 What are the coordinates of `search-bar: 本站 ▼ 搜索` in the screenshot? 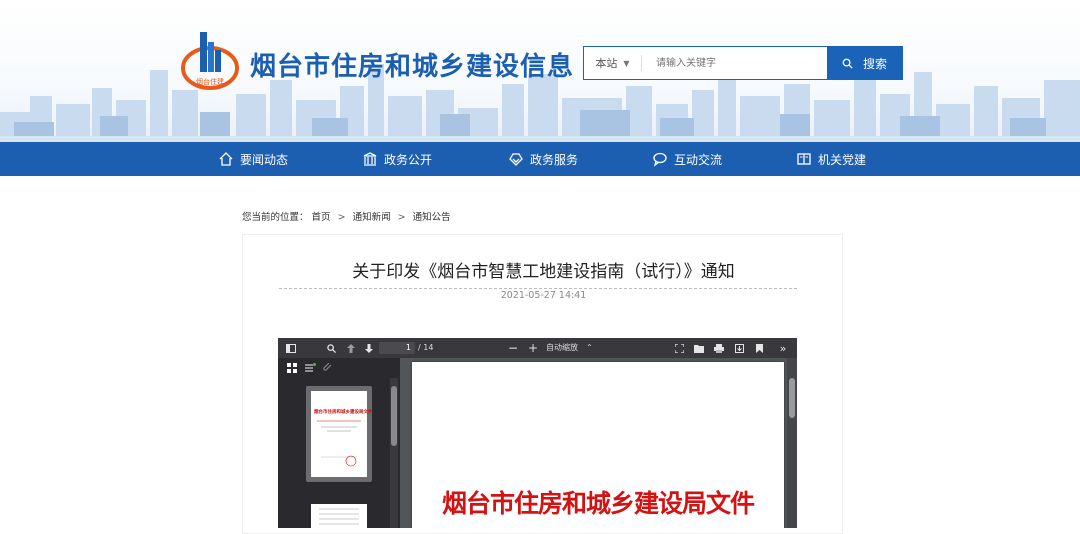 It's located at (743, 63).